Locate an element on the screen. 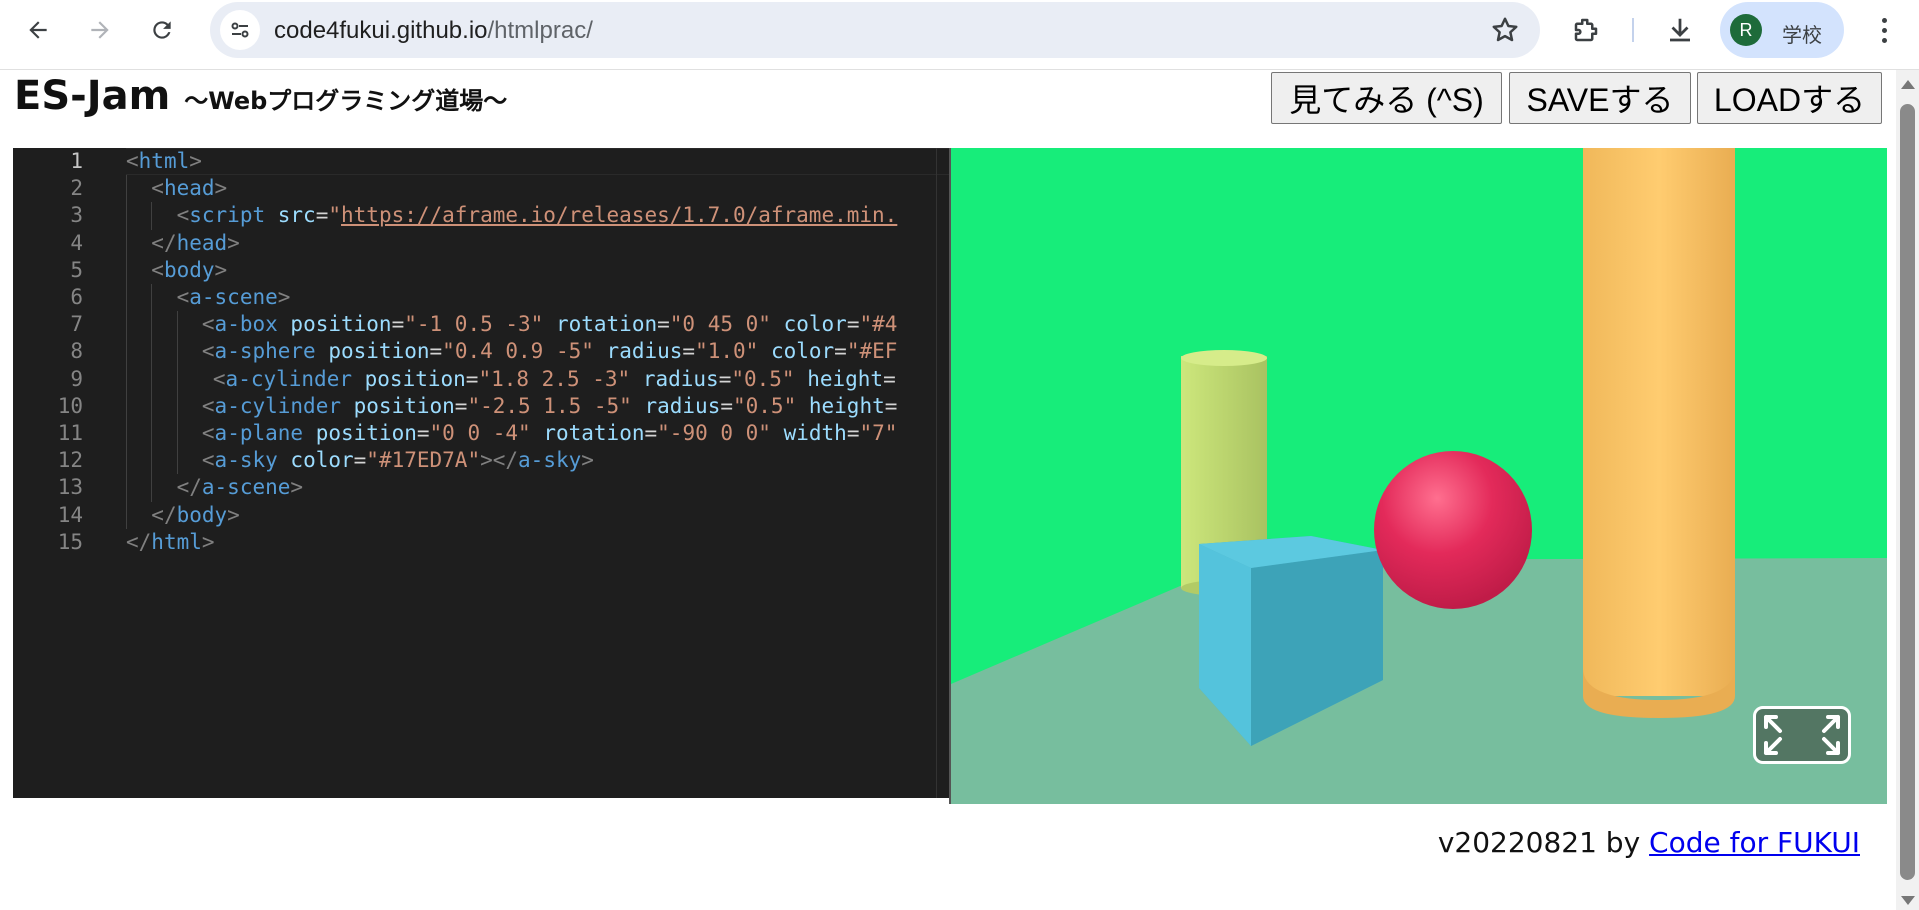 This screenshot has width=1919, height=910. reload-icon is located at coordinates (162, 30).